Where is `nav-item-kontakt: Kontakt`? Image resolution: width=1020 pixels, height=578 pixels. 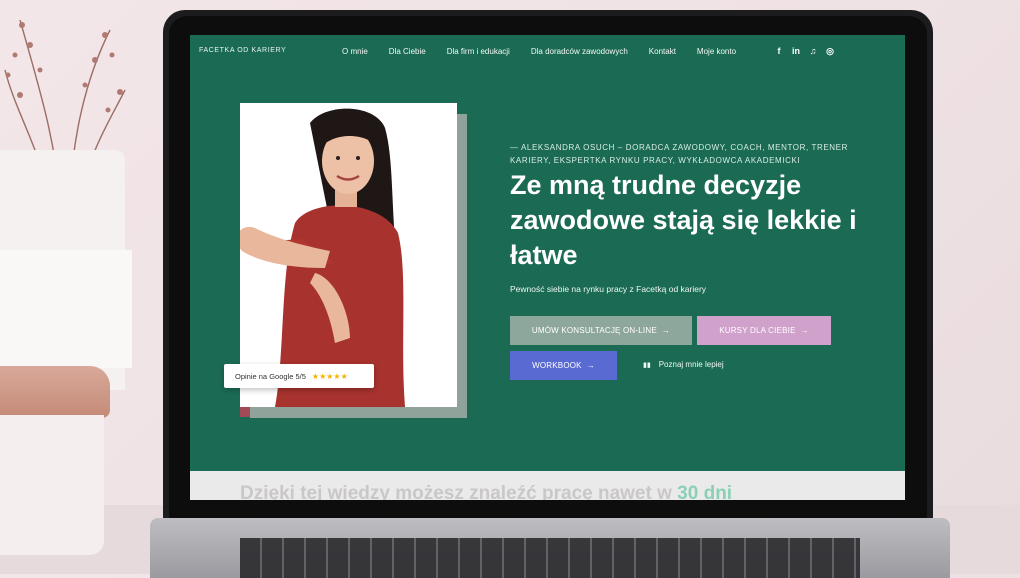 nav-item-kontakt: Kontakt is located at coordinates (662, 51).